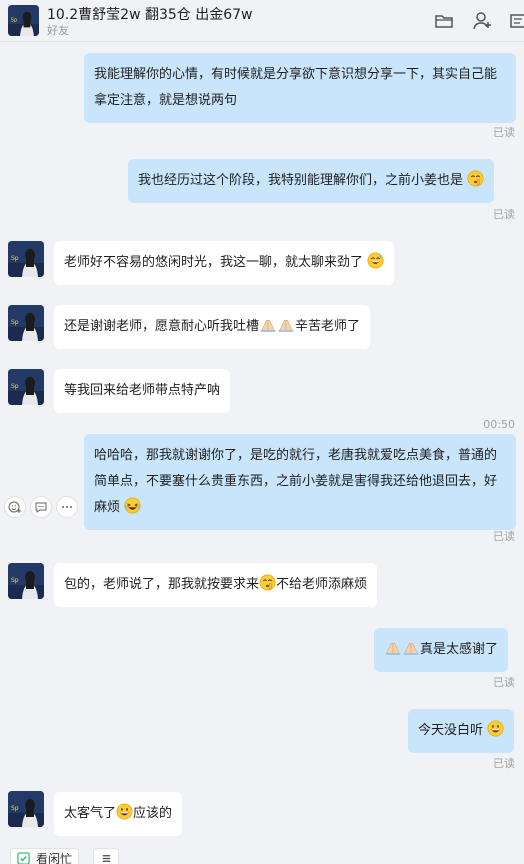 The height and width of the screenshot is (864, 524). I want to click on contact-name: 10.2曹舒莹2w 翻35仓 出金67w, so click(150, 15).